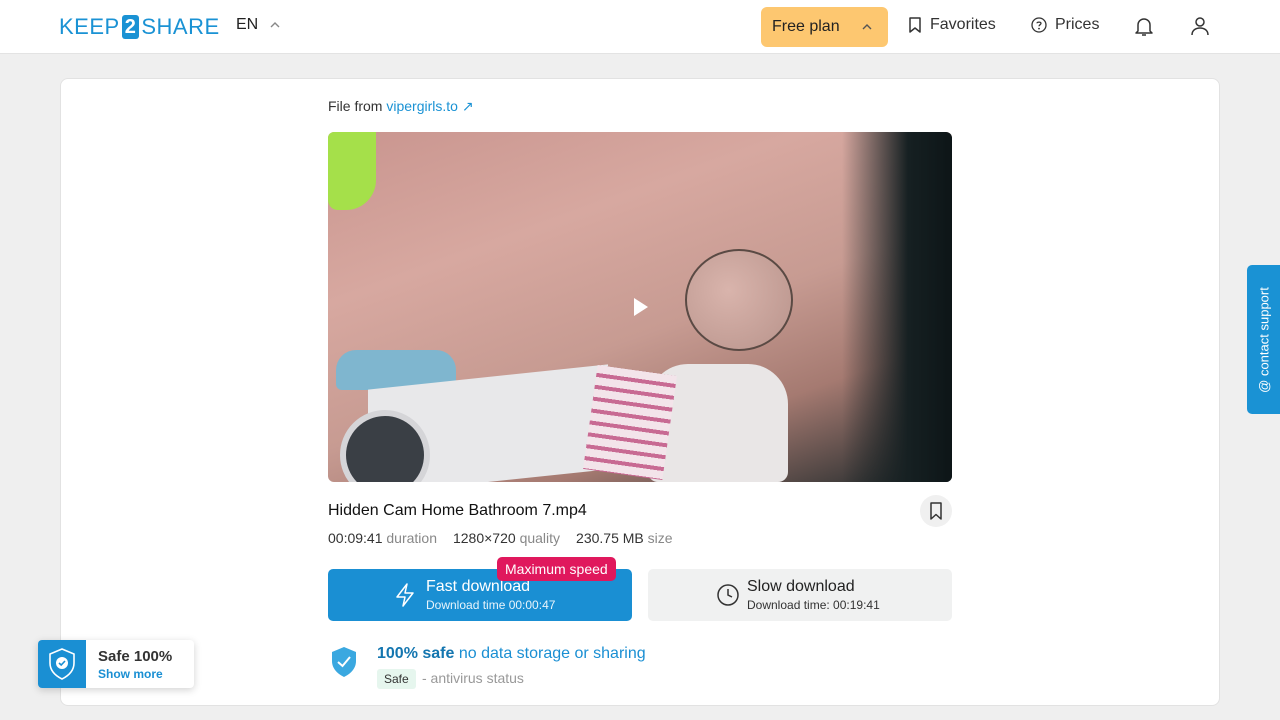 The height and width of the screenshot is (720, 1280). What do you see at coordinates (180, 26) in the screenshot?
I see `logo-text-share: SHARE` at bounding box center [180, 26].